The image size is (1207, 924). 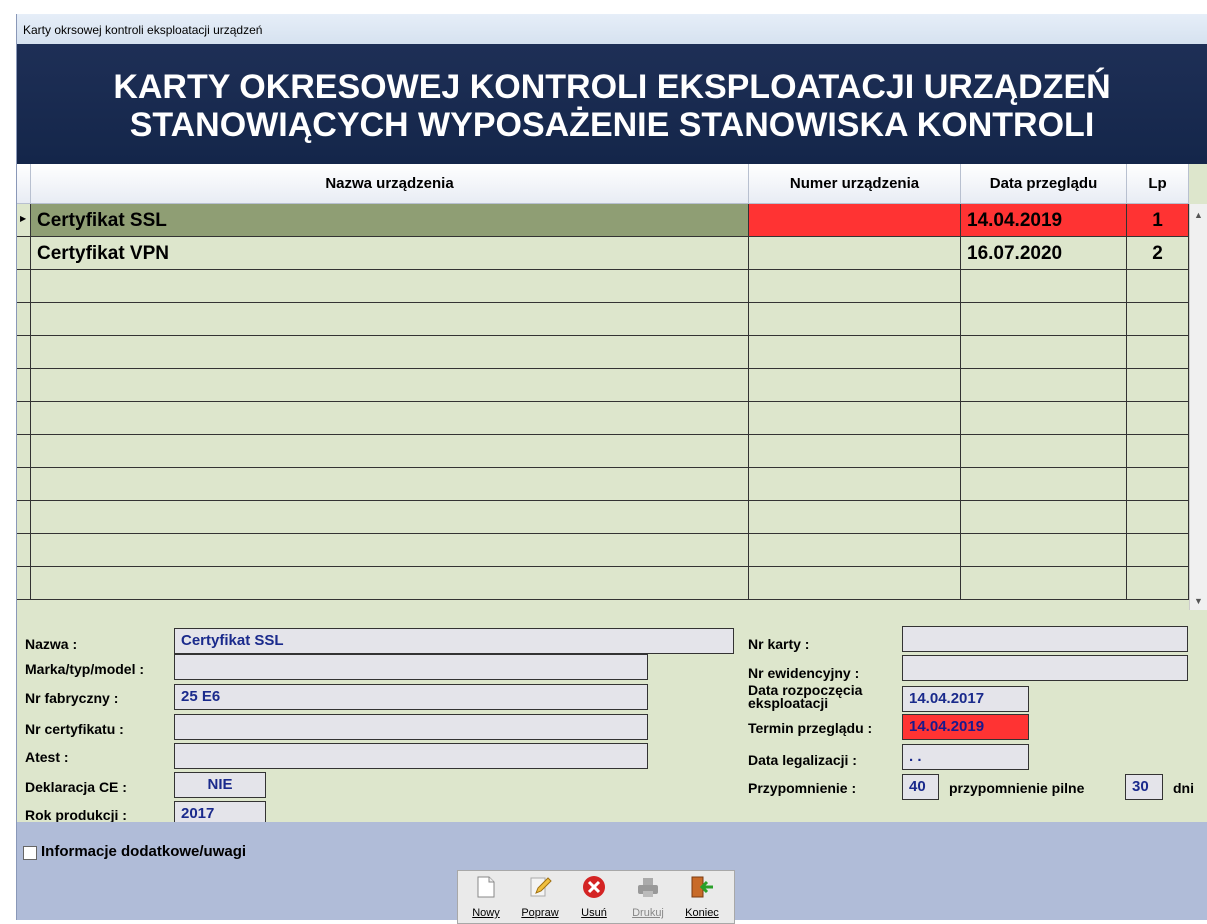 I want to click on edit-button: Popraw, so click(x=540, y=897).